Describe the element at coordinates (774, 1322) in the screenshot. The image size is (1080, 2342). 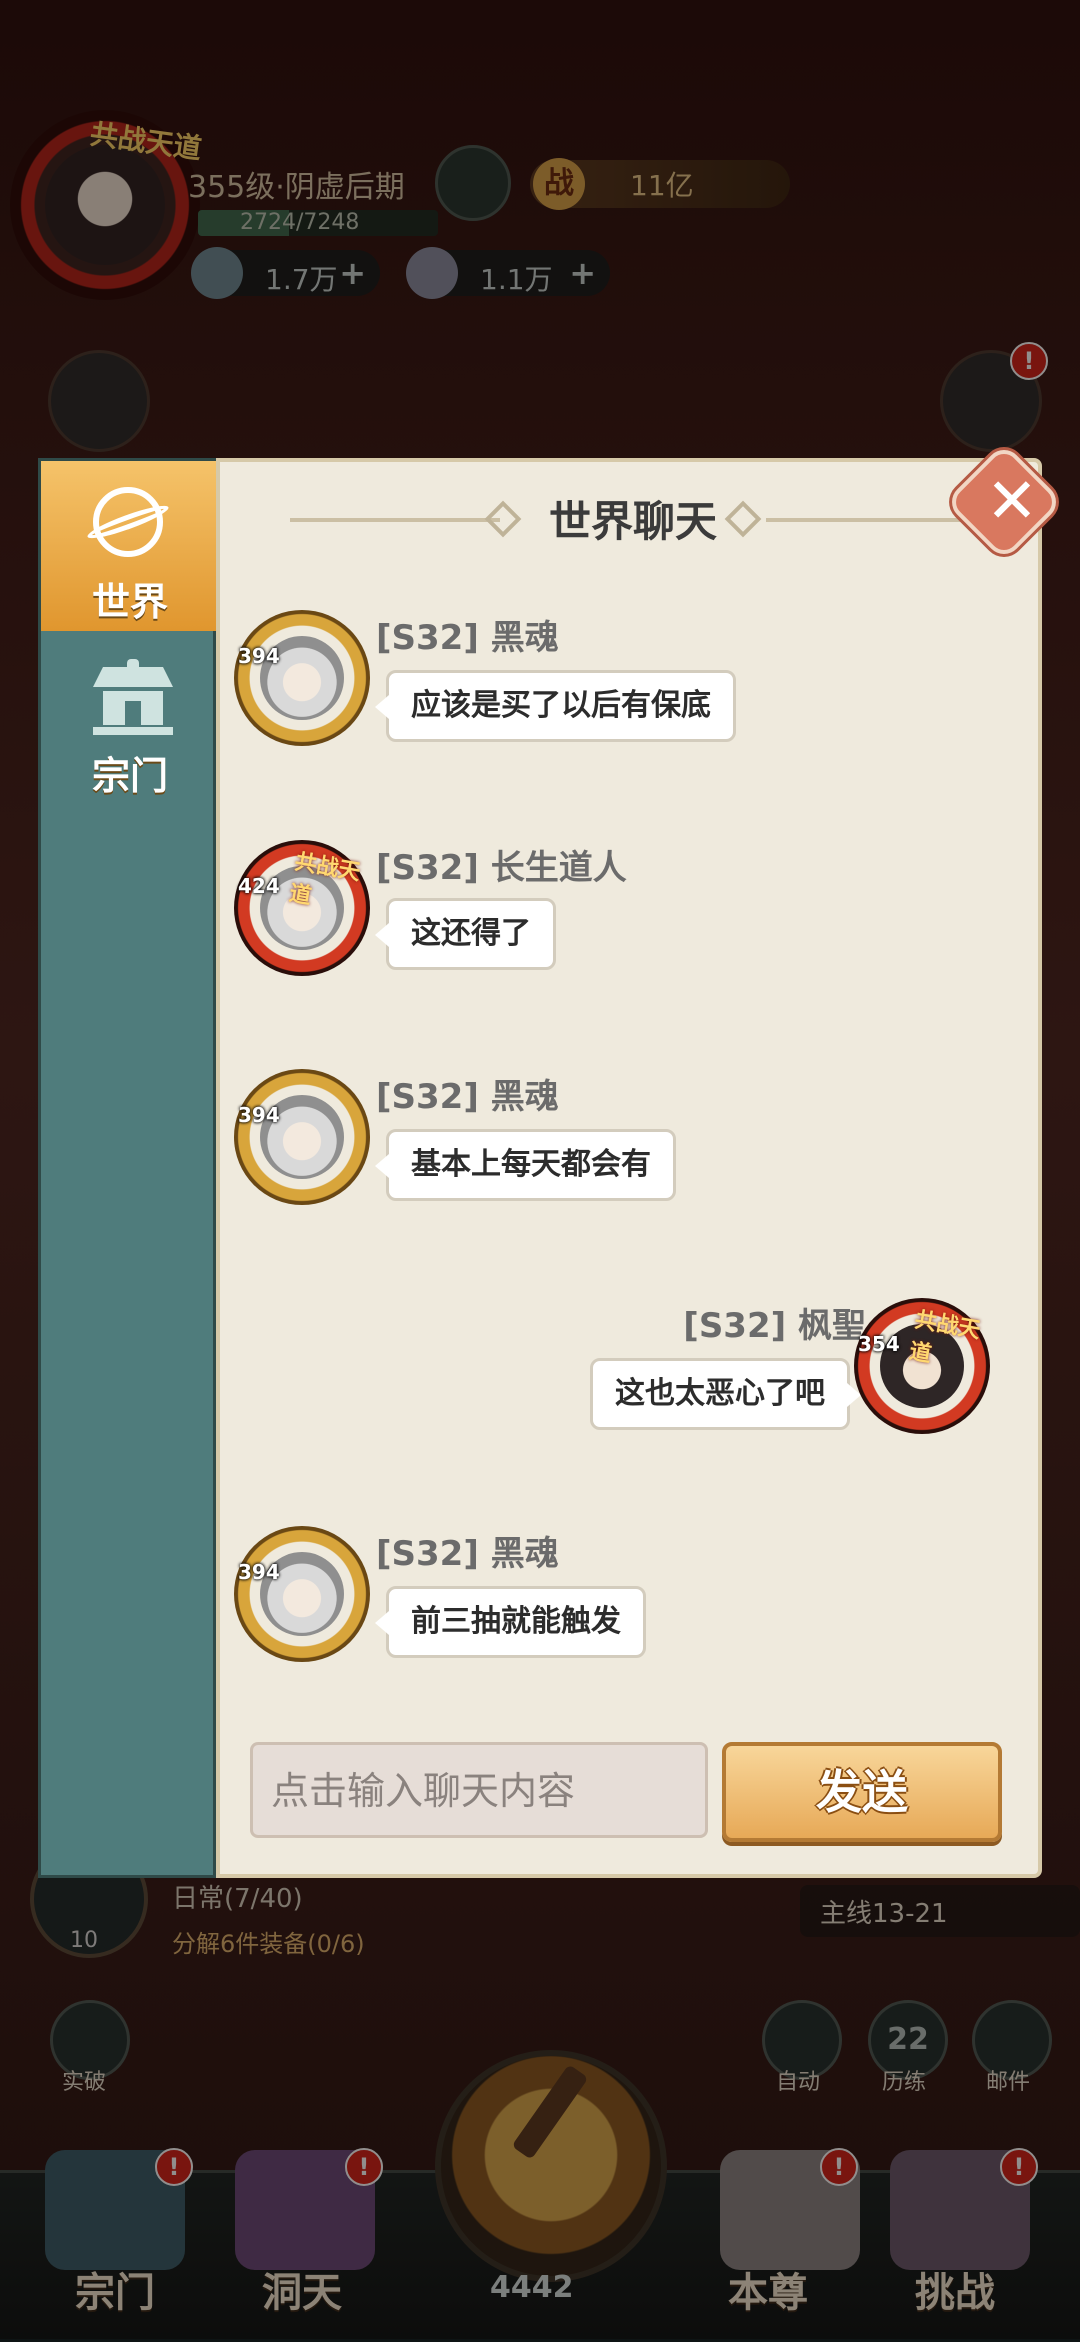
I see `sender-name: [S32] 枫聖` at that location.